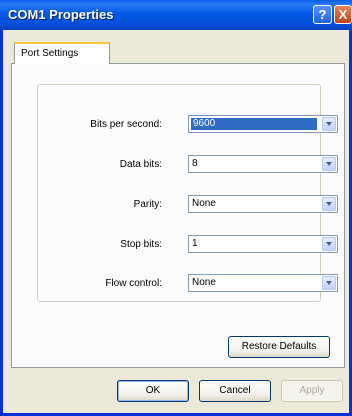 The image size is (352, 416). What do you see at coordinates (263, 283) in the screenshot?
I see `flow-control-dropdown: None` at bounding box center [263, 283].